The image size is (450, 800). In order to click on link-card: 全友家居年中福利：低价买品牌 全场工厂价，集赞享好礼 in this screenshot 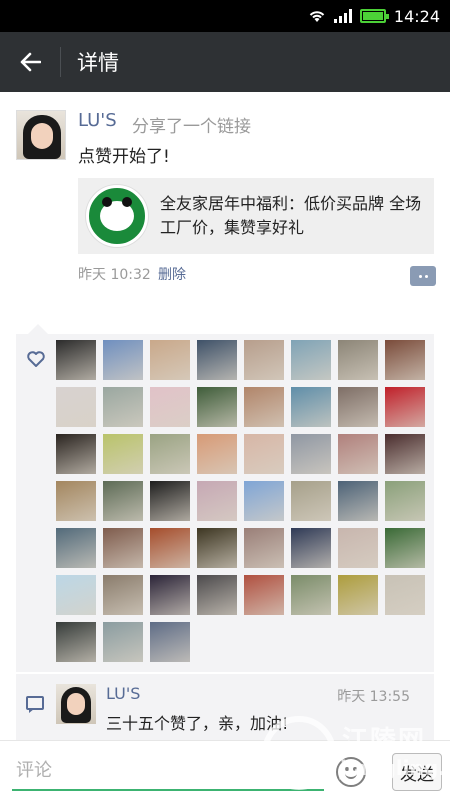, I will do `click(256, 216)`.